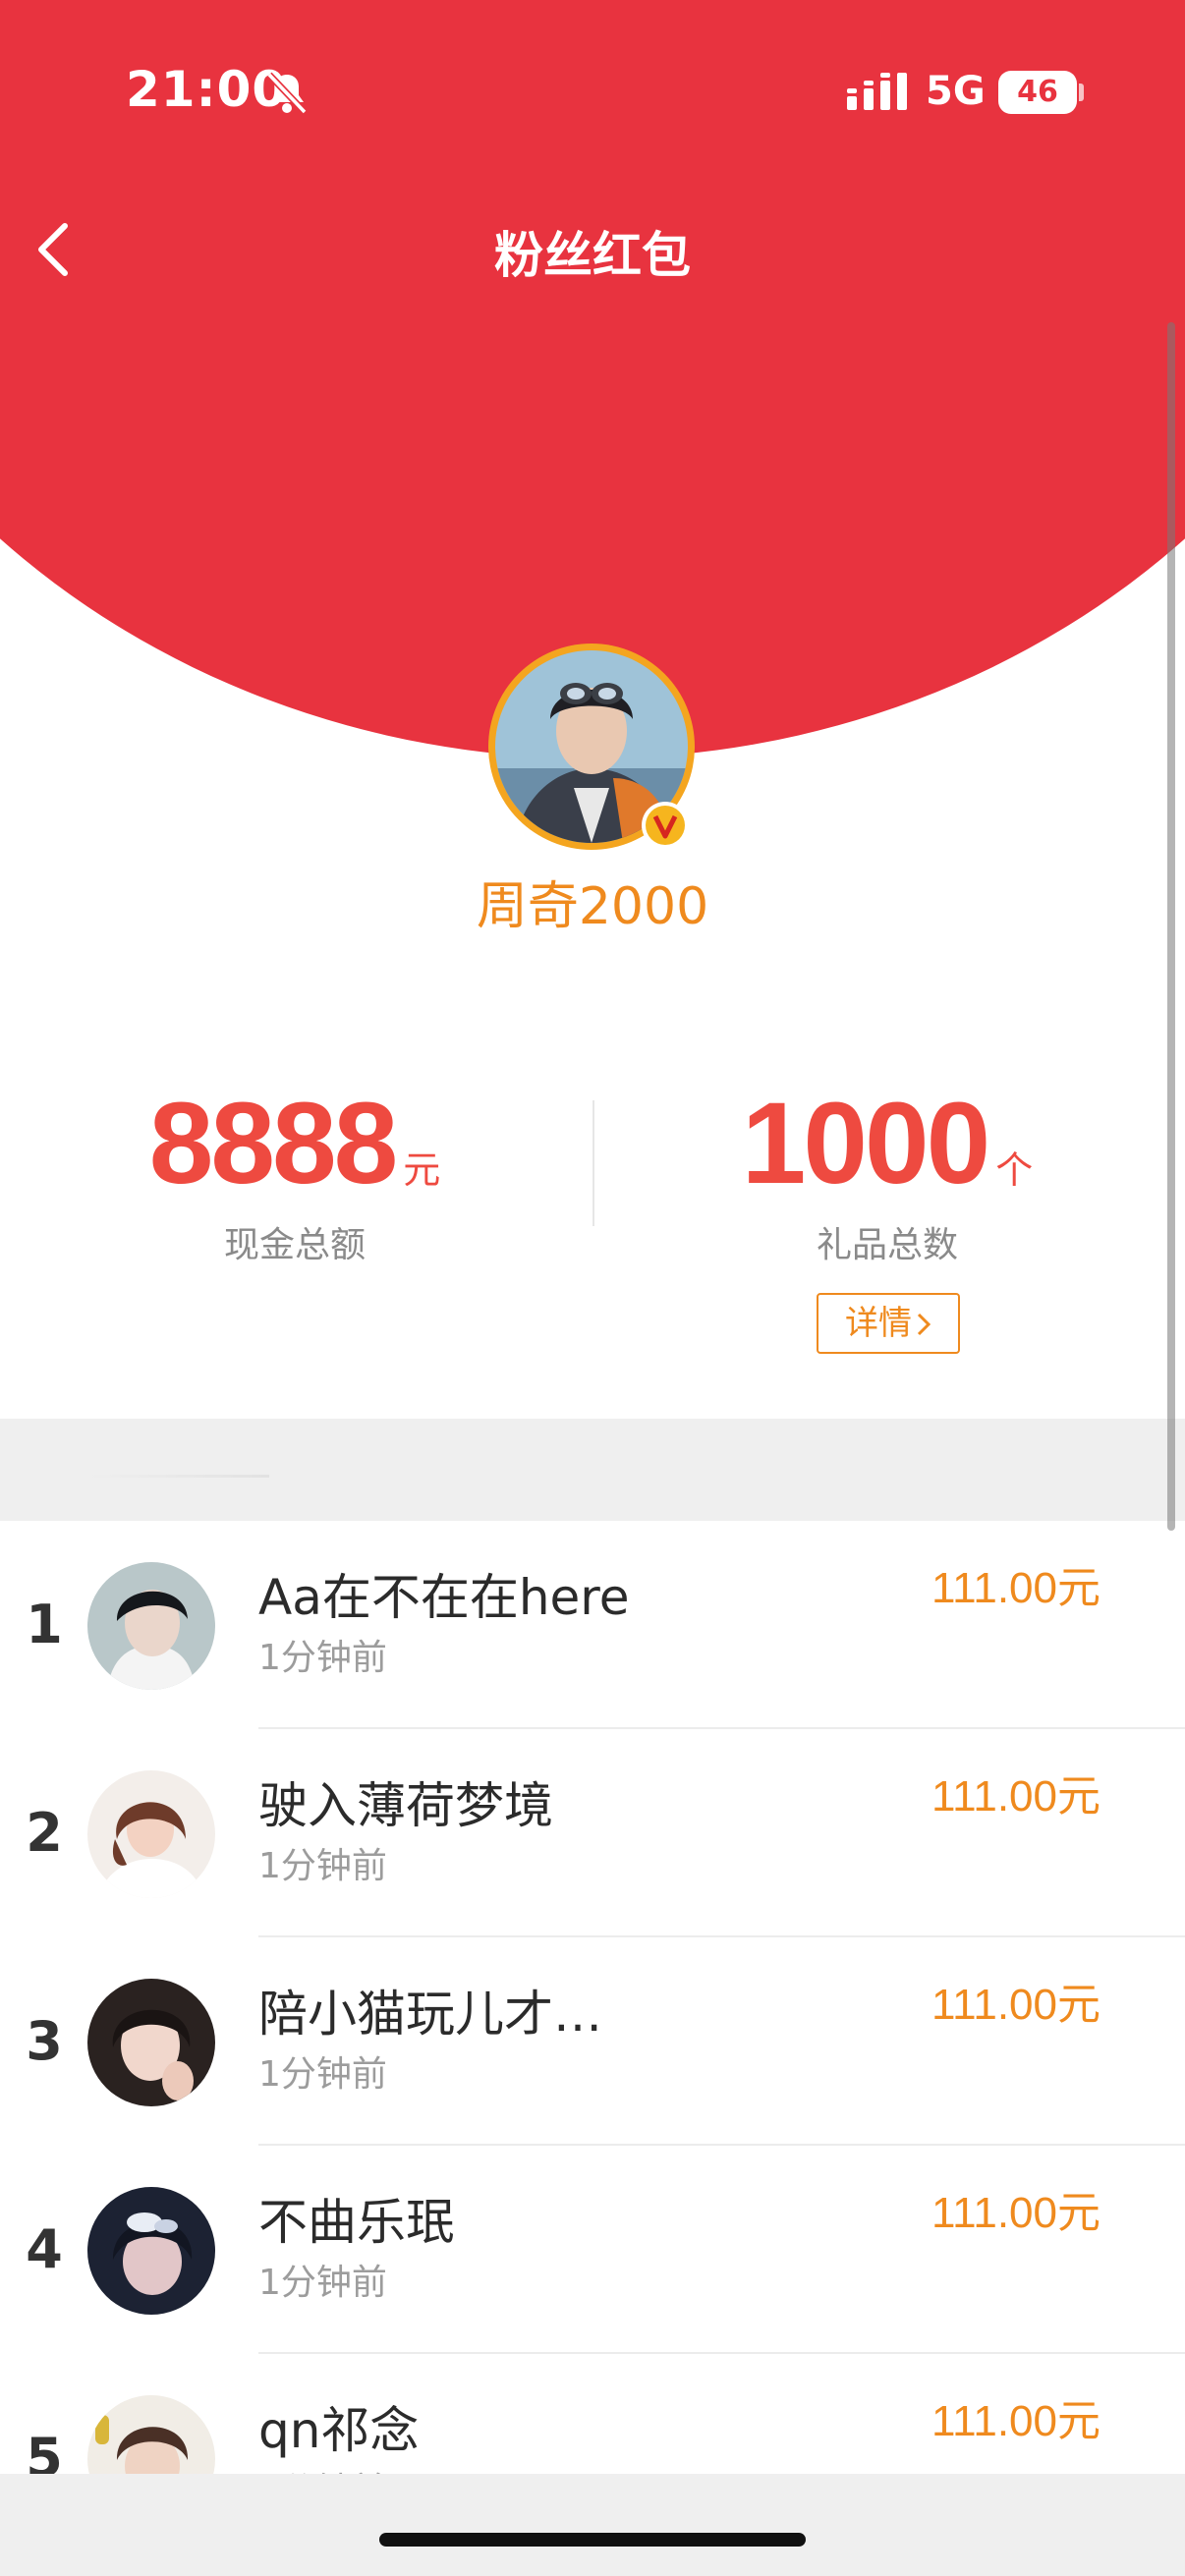 This screenshot has width=1185, height=2576. I want to click on battery-cap, so click(1081, 92).